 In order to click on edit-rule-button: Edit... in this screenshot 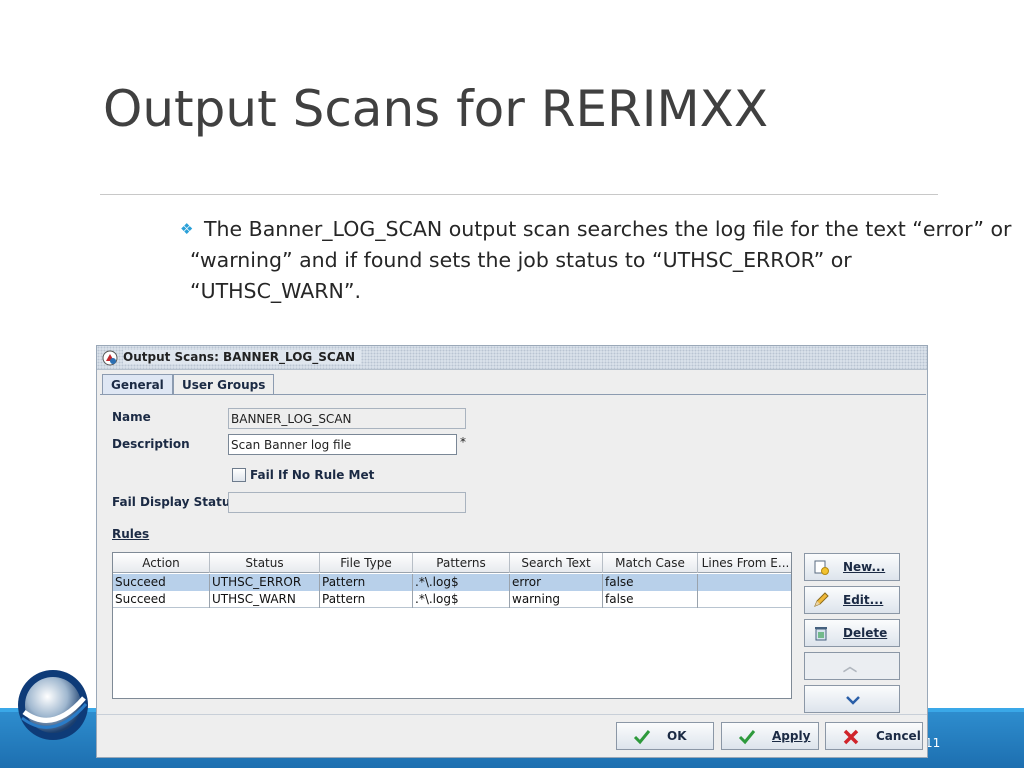, I will do `click(852, 600)`.